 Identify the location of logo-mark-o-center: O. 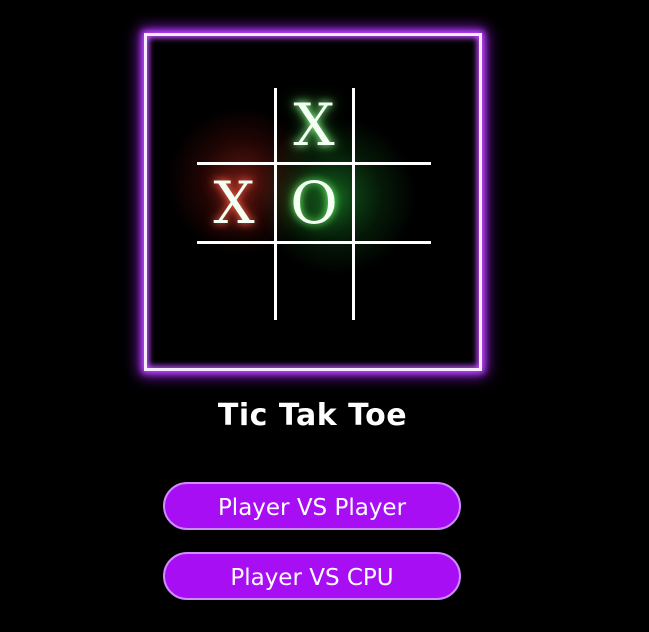
(314, 203).